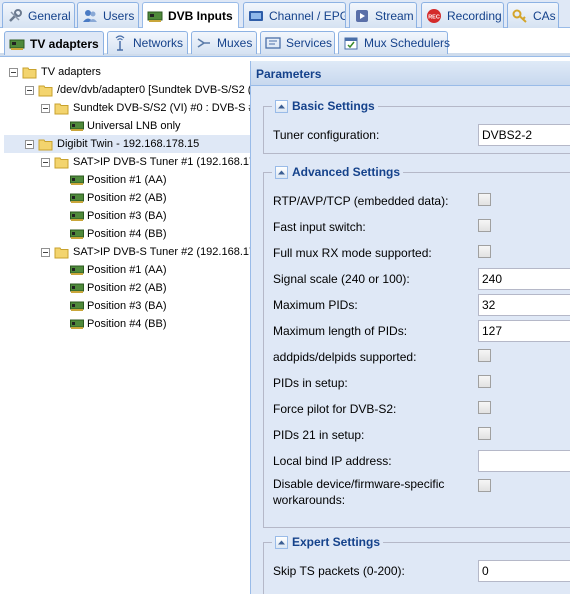 The image size is (570, 594). What do you see at coordinates (351, 43) in the screenshot?
I see `scheduler-icon` at bounding box center [351, 43].